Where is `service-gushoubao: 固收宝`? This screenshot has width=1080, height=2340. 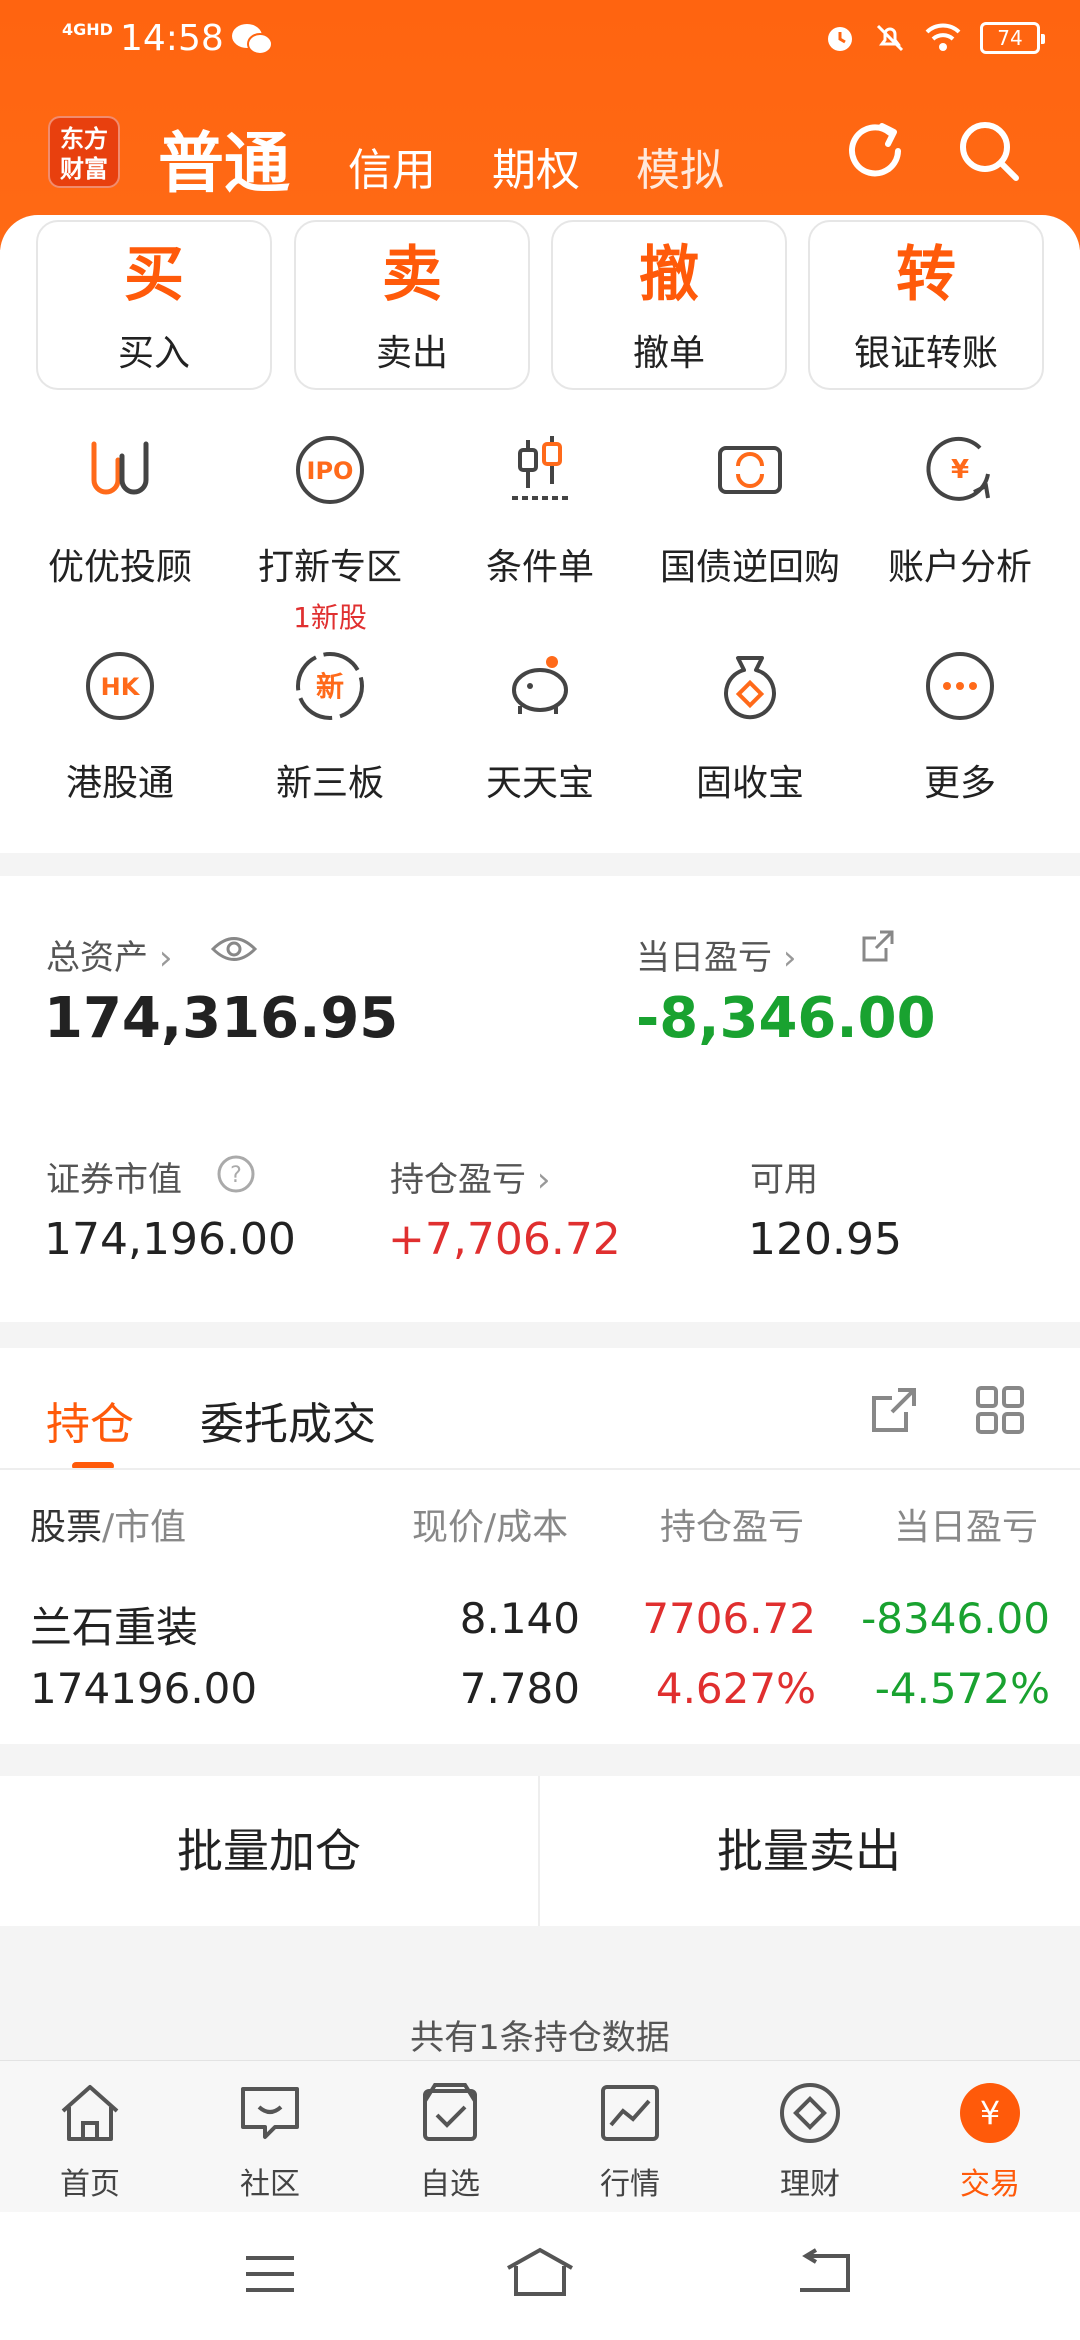
service-gushoubao: 固收宝 is located at coordinates (750, 726).